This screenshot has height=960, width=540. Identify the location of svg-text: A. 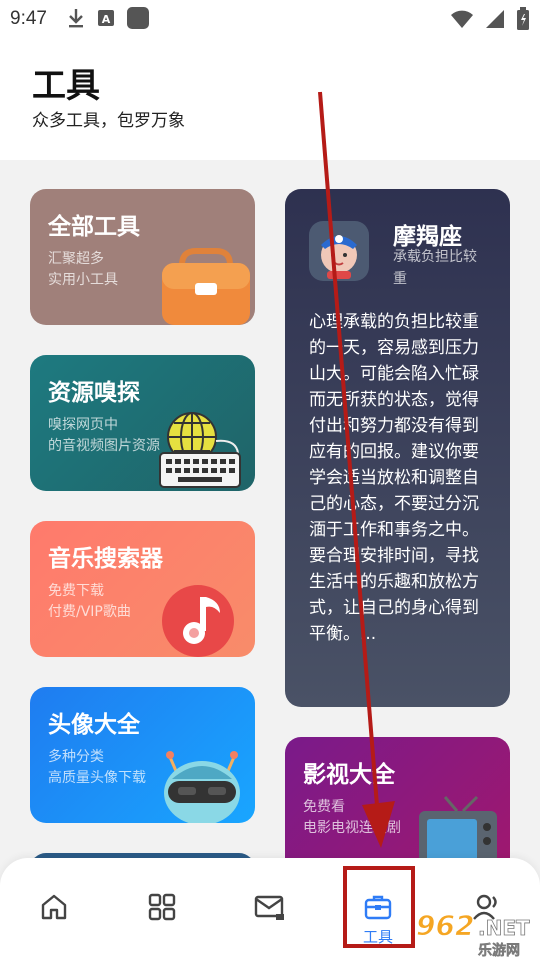
(106, 19).